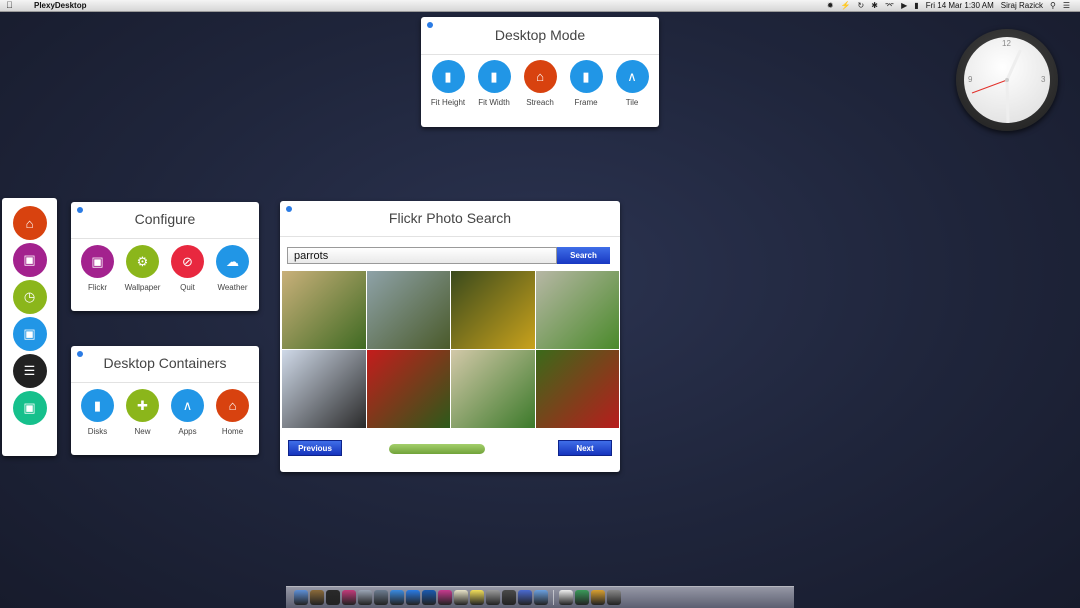  Describe the element at coordinates (509, 597) in the screenshot. I see `dock-calculator-icon` at that location.